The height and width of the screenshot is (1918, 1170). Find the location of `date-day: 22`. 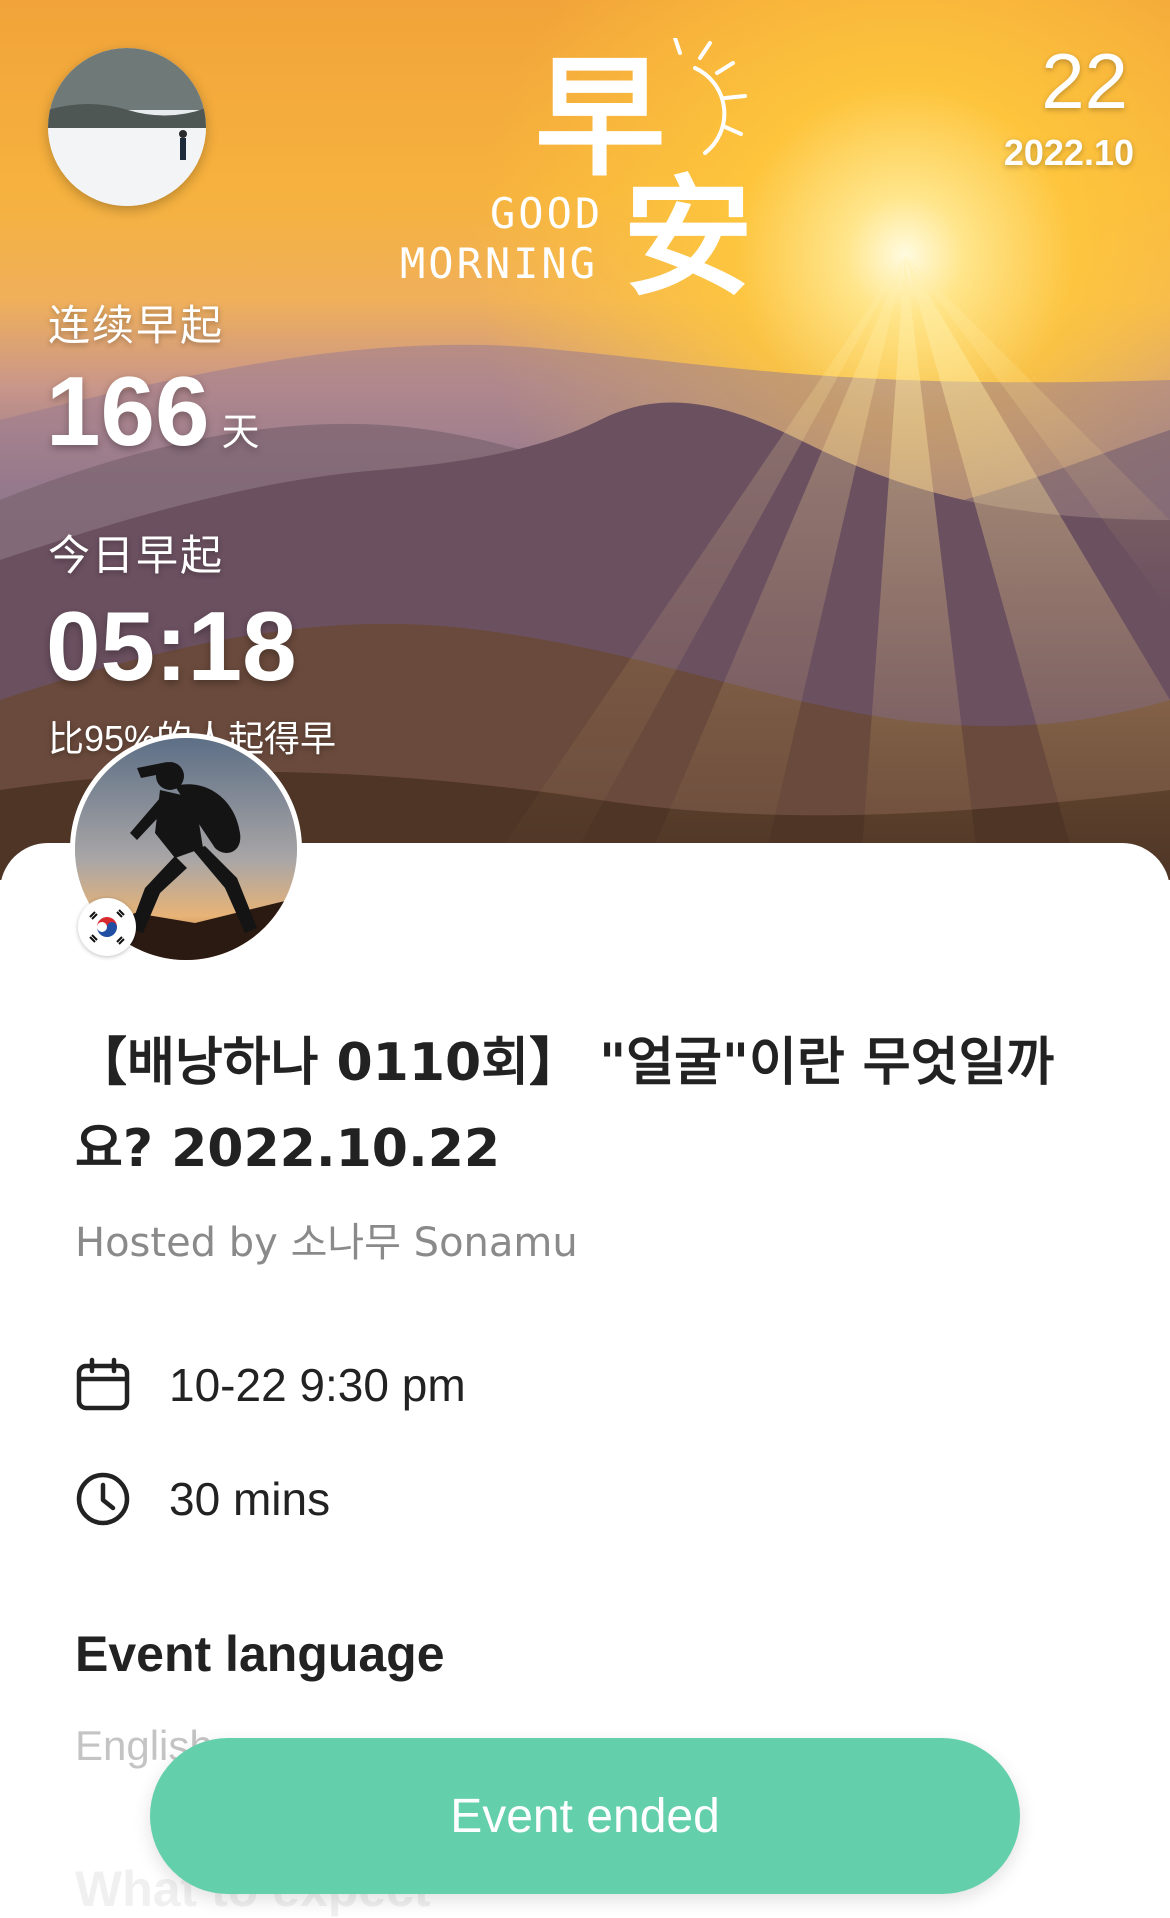

date-day: 22 is located at coordinates (1084, 81).